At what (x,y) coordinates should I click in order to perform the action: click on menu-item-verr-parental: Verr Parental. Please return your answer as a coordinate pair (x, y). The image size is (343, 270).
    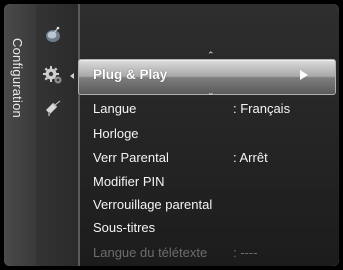
    Looking at the image, I should click on (131, 157).